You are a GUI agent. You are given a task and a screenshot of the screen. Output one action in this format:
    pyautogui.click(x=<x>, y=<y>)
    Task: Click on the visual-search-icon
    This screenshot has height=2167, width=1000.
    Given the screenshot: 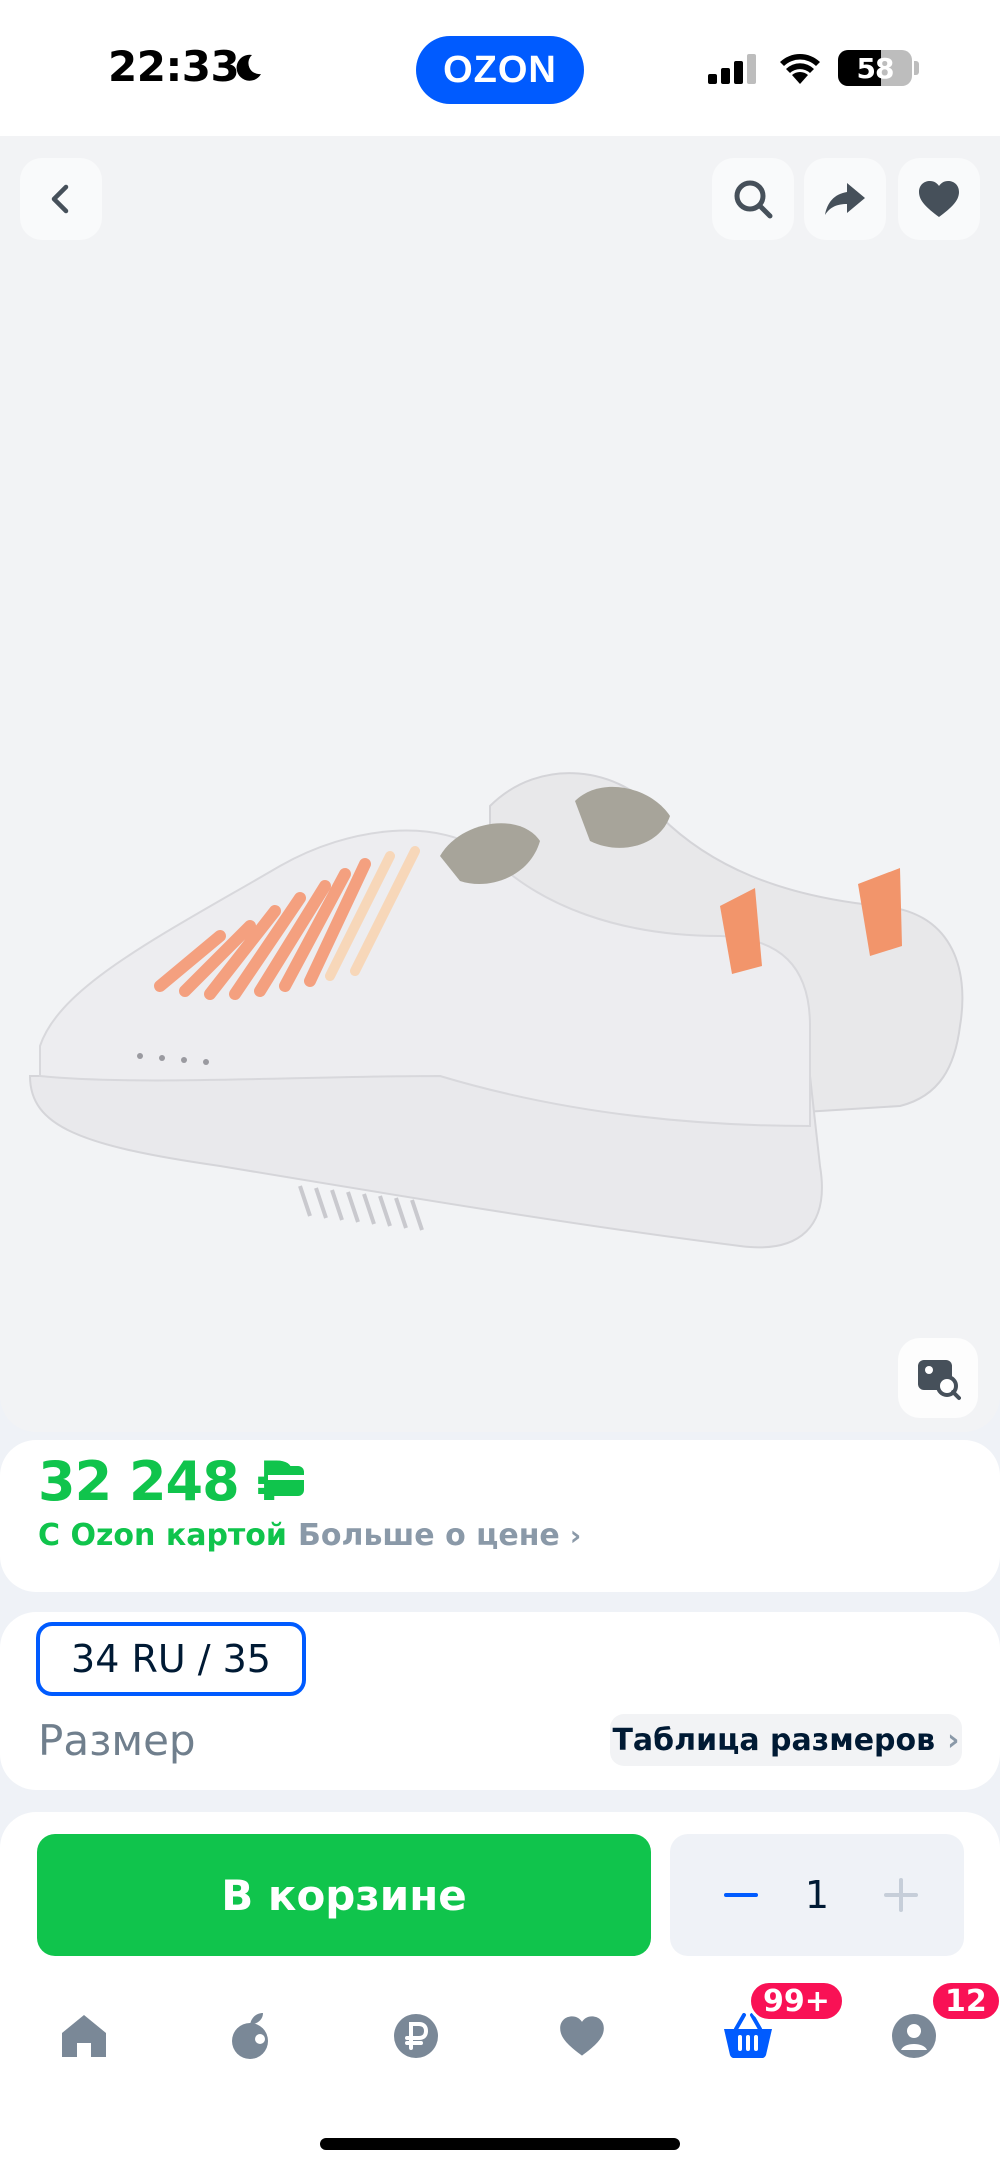 What is the action you would take?
    pyautogui.click(x=939, y=1380)
    